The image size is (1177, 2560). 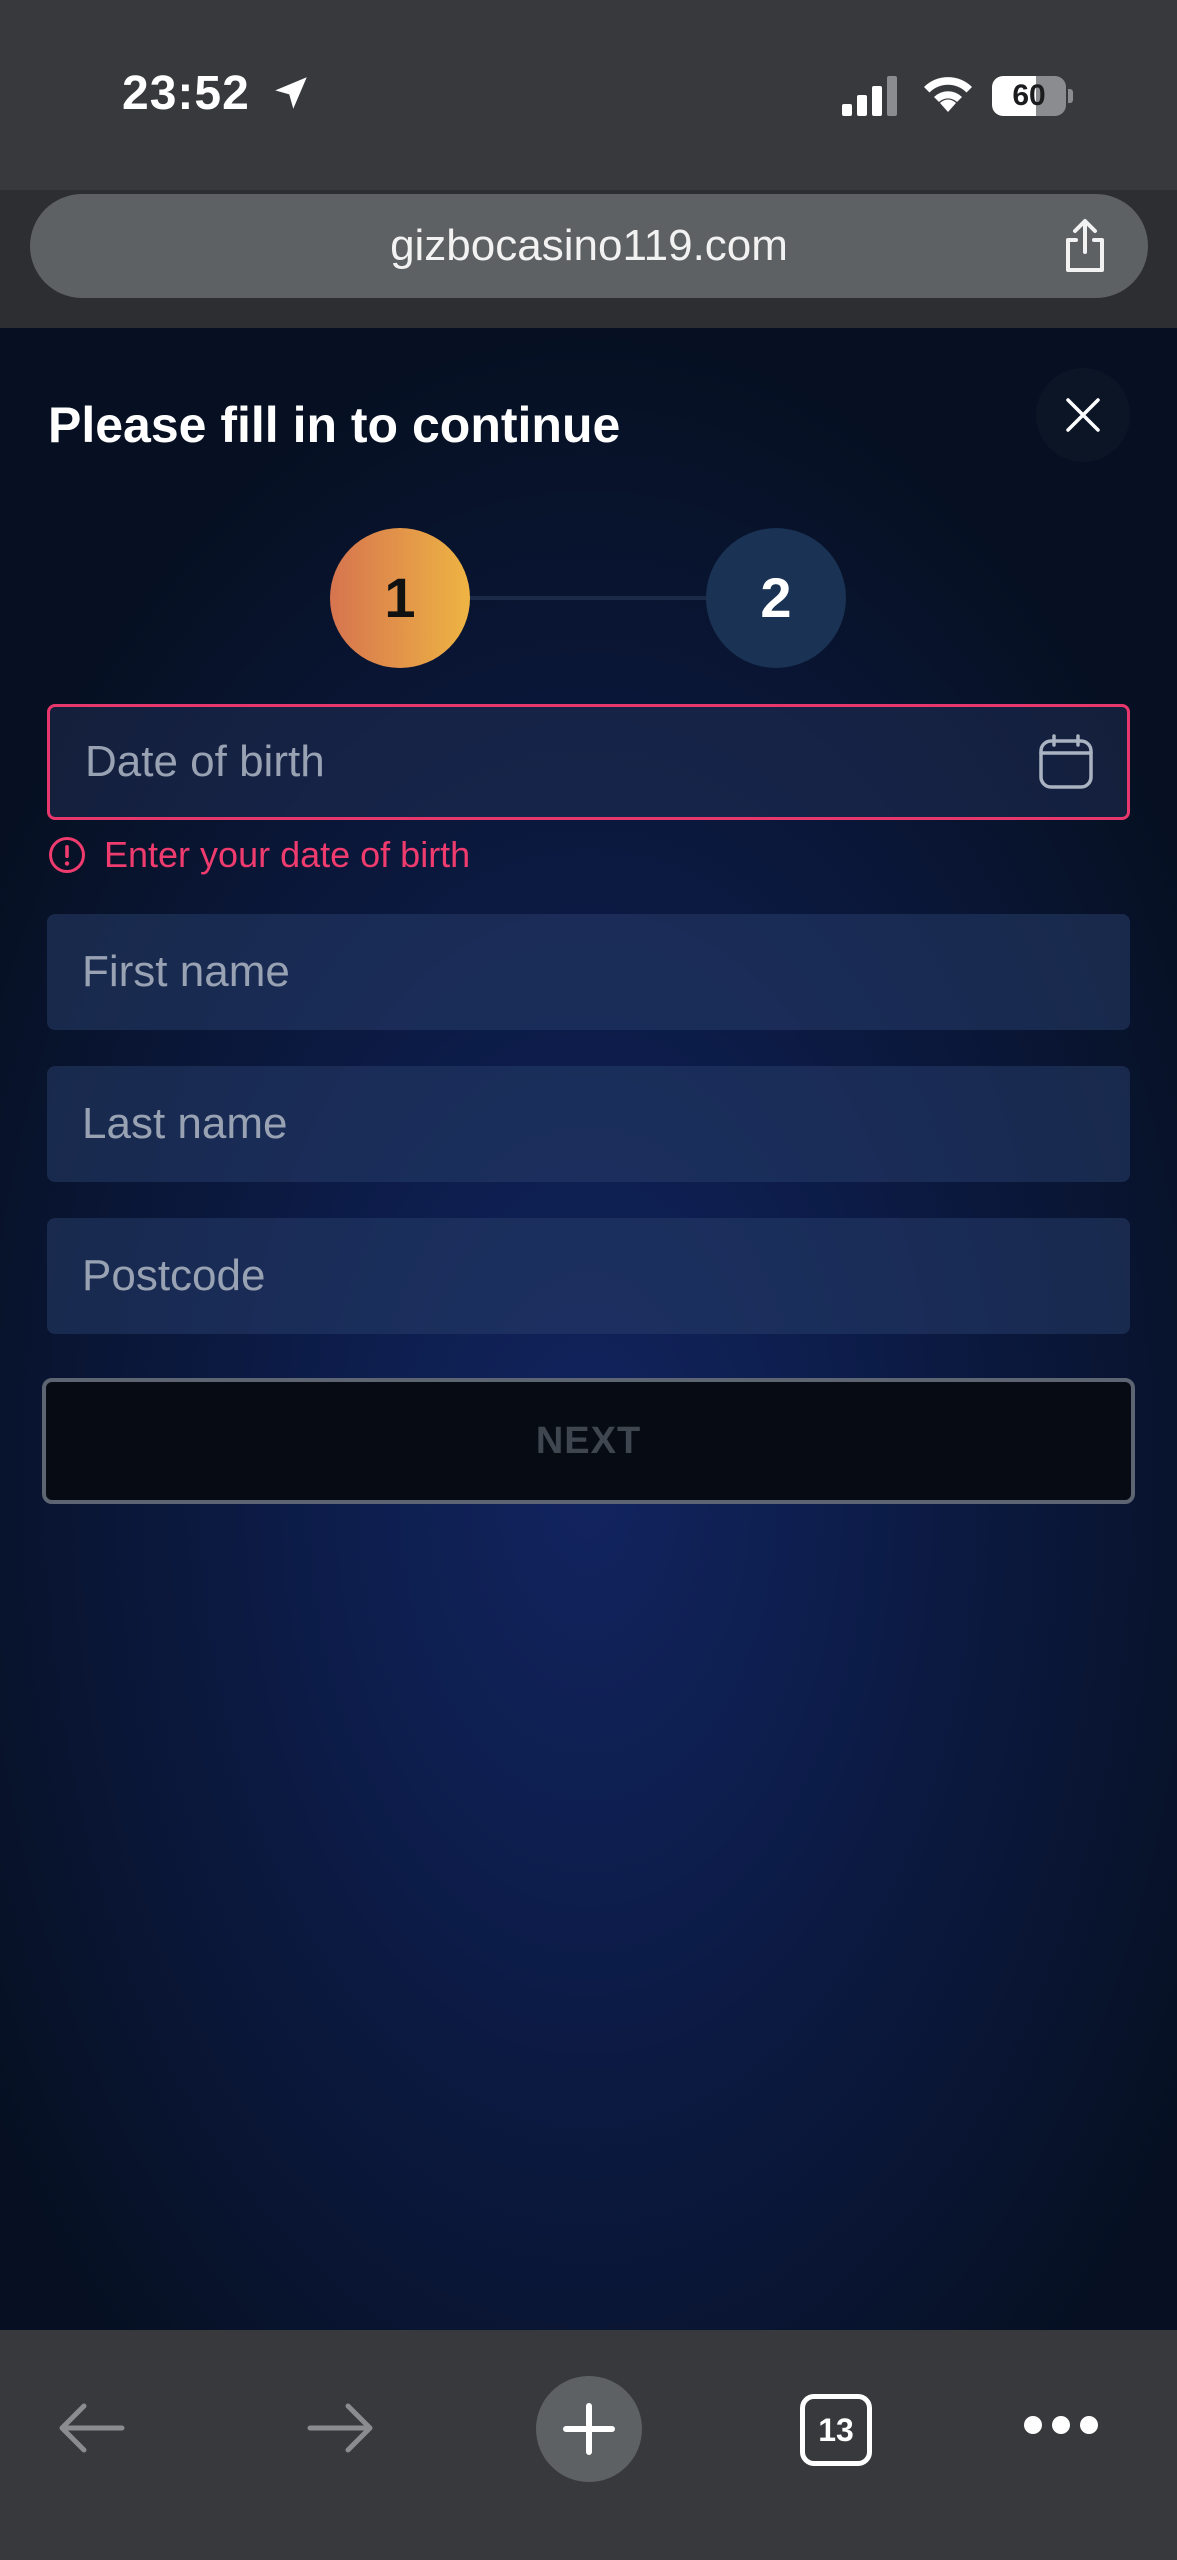 I want to click on share-icon, so click(x=1085, y=246).